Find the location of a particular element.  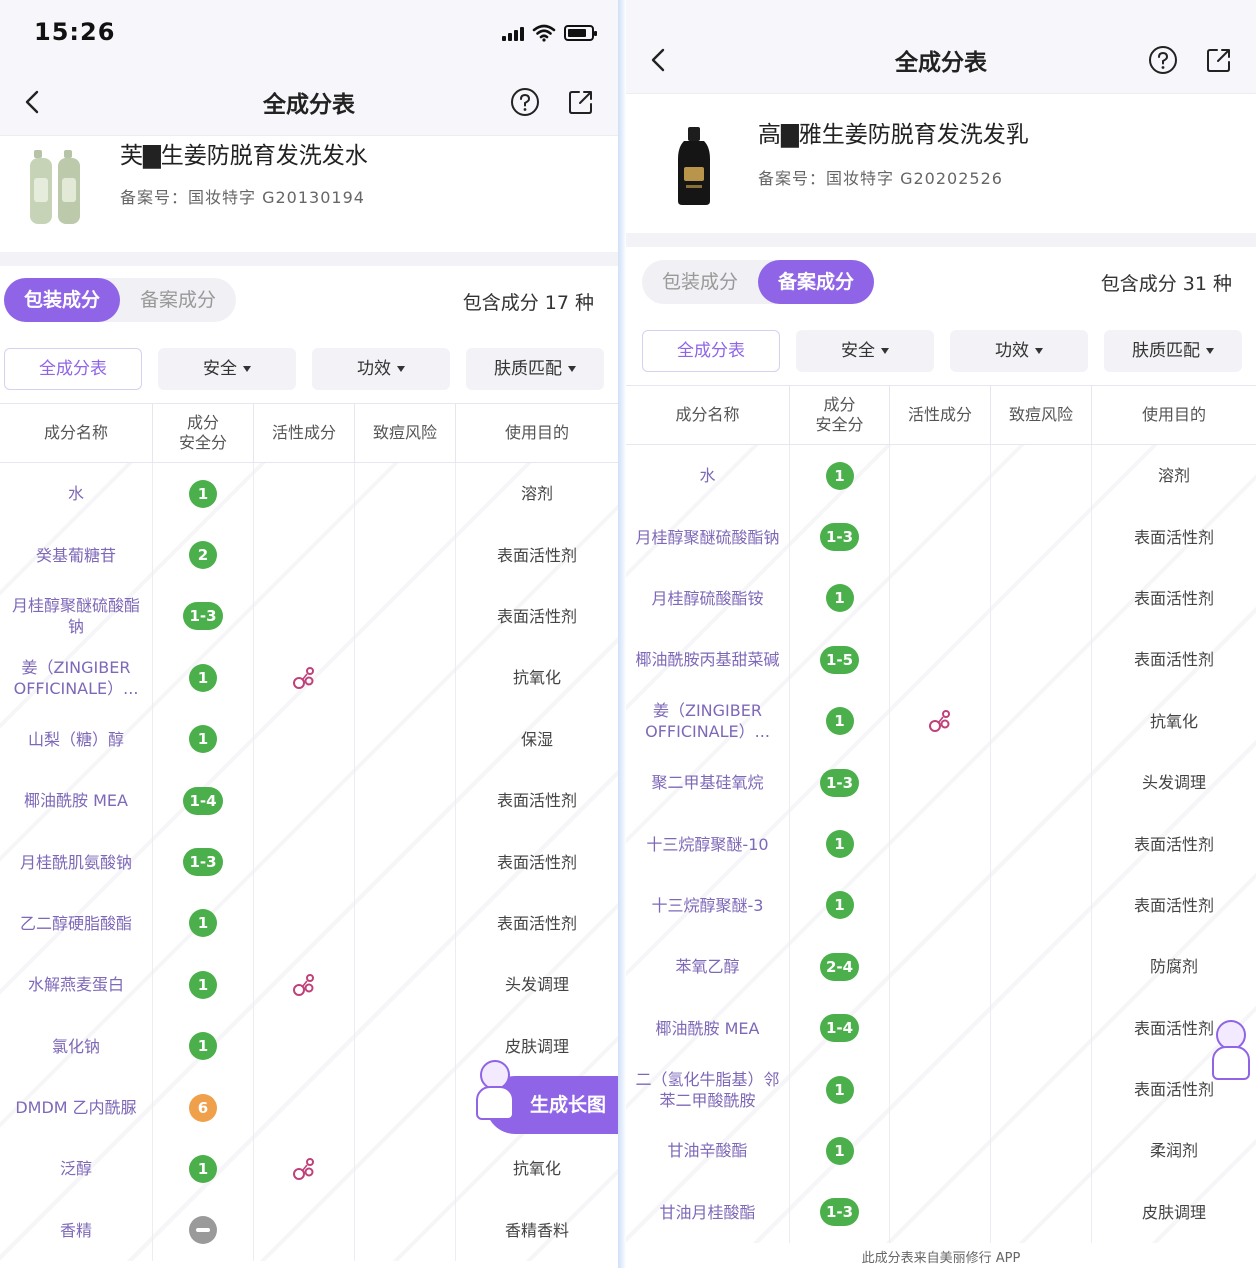

col-safety-header: 成分 安全分 is located at coordinates (840, 415).